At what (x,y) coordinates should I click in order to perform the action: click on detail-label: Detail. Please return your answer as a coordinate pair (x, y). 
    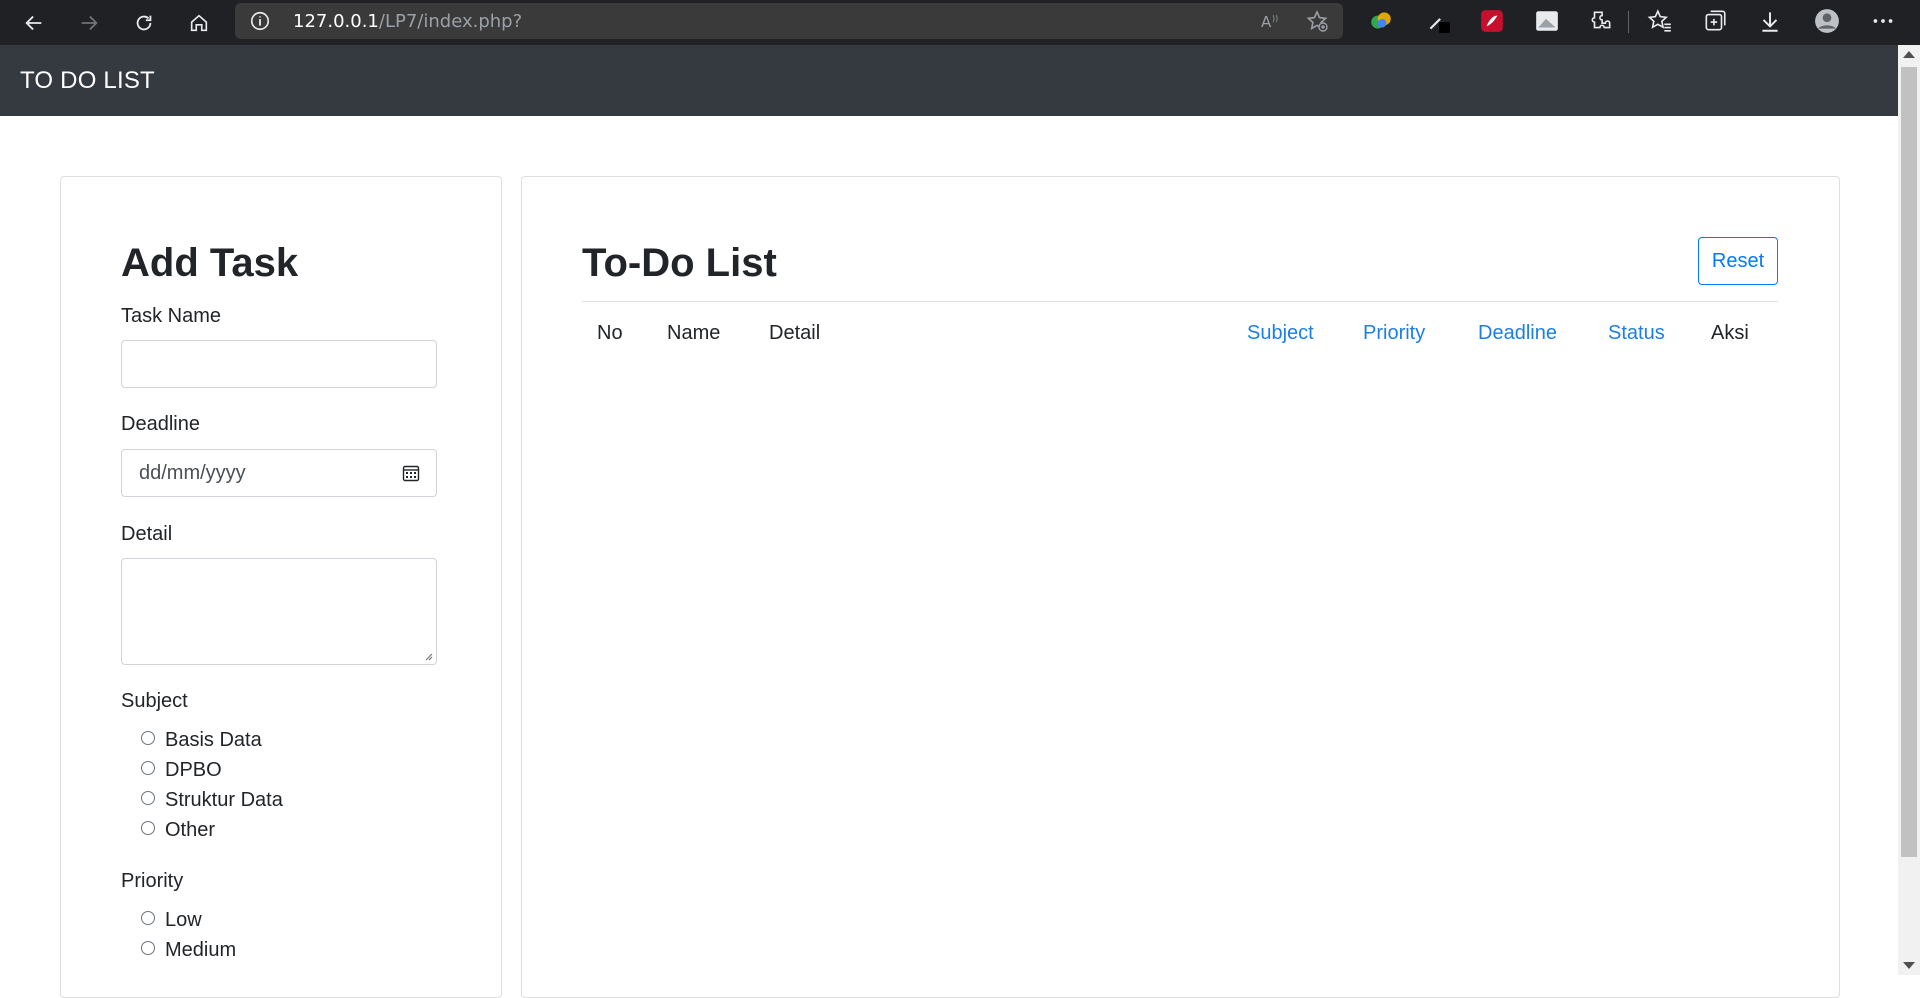
    Looking at the image, I should click on (147, 534).